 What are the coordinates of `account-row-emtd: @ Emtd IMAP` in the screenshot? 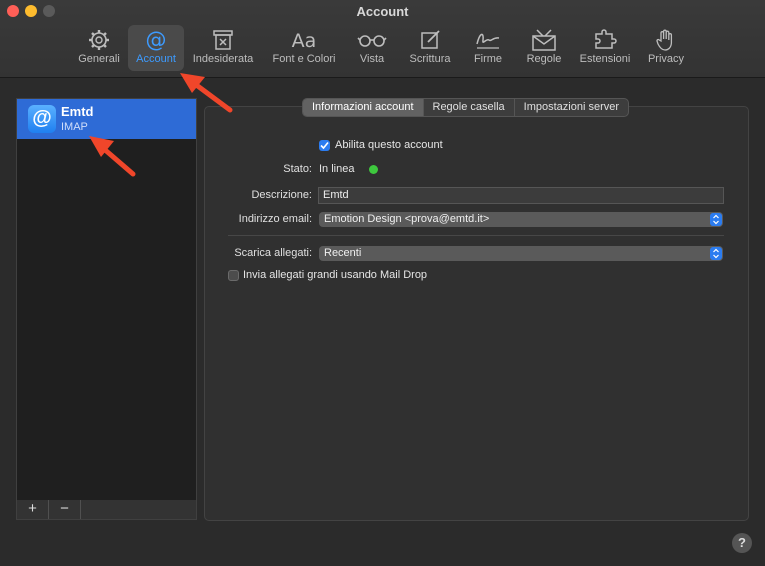 It's located at (106, 119).